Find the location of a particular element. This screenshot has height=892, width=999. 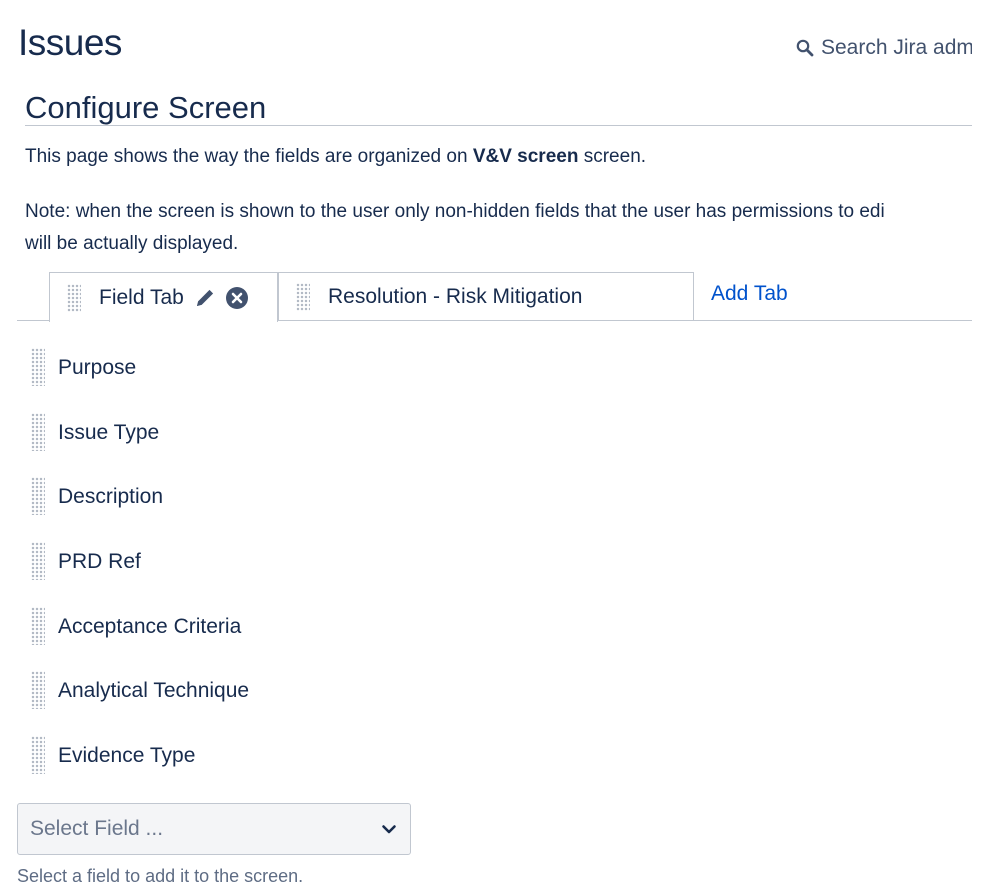

field-row: Issue Type is located at coordinates (481, 445).